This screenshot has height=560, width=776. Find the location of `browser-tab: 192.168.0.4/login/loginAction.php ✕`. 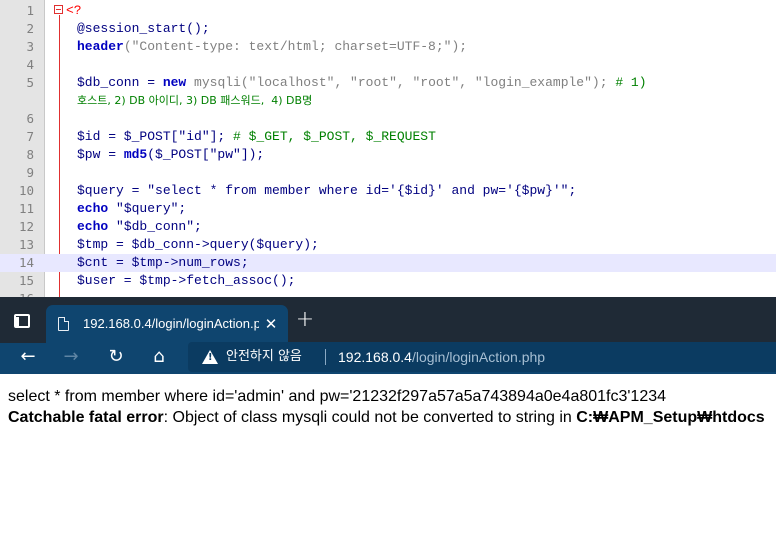

browser-tab: 192.168.0.4/login/loginAction.php ✕ is located at coordinates (167, 324).